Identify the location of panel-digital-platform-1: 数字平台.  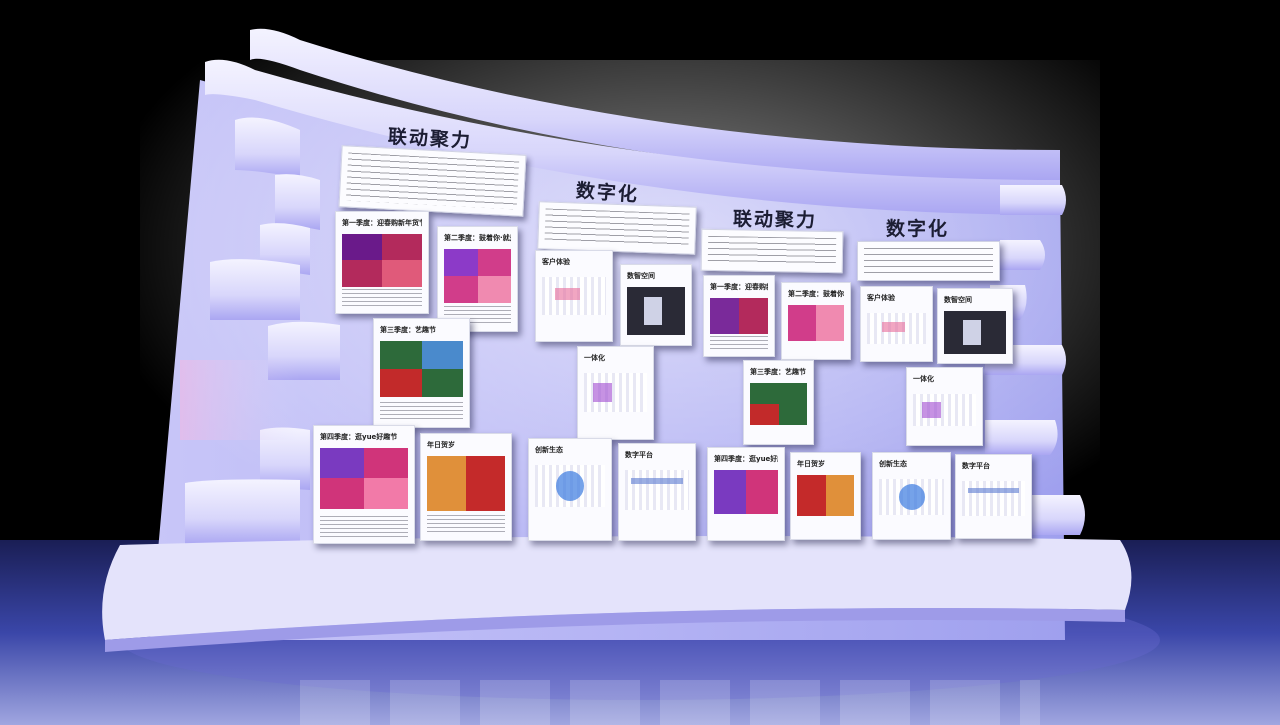
(657, 492).